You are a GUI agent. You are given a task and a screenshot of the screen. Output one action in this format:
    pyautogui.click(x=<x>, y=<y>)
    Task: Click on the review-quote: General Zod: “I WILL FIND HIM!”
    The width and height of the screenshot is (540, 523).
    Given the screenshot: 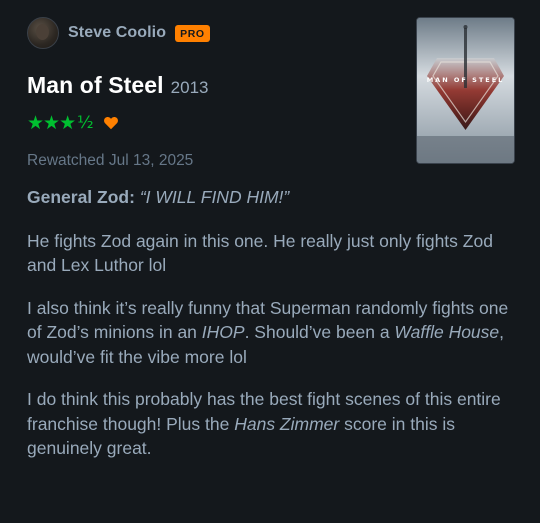 What is the action you would take?
    pyautogui.click(x=272, y=197)
    